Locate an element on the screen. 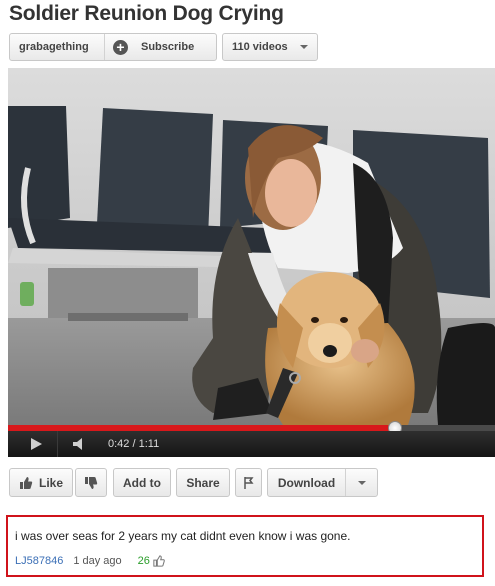 The width and height of the screenshot is (495, 586). volume-icon is located at coordinates (77, 444).